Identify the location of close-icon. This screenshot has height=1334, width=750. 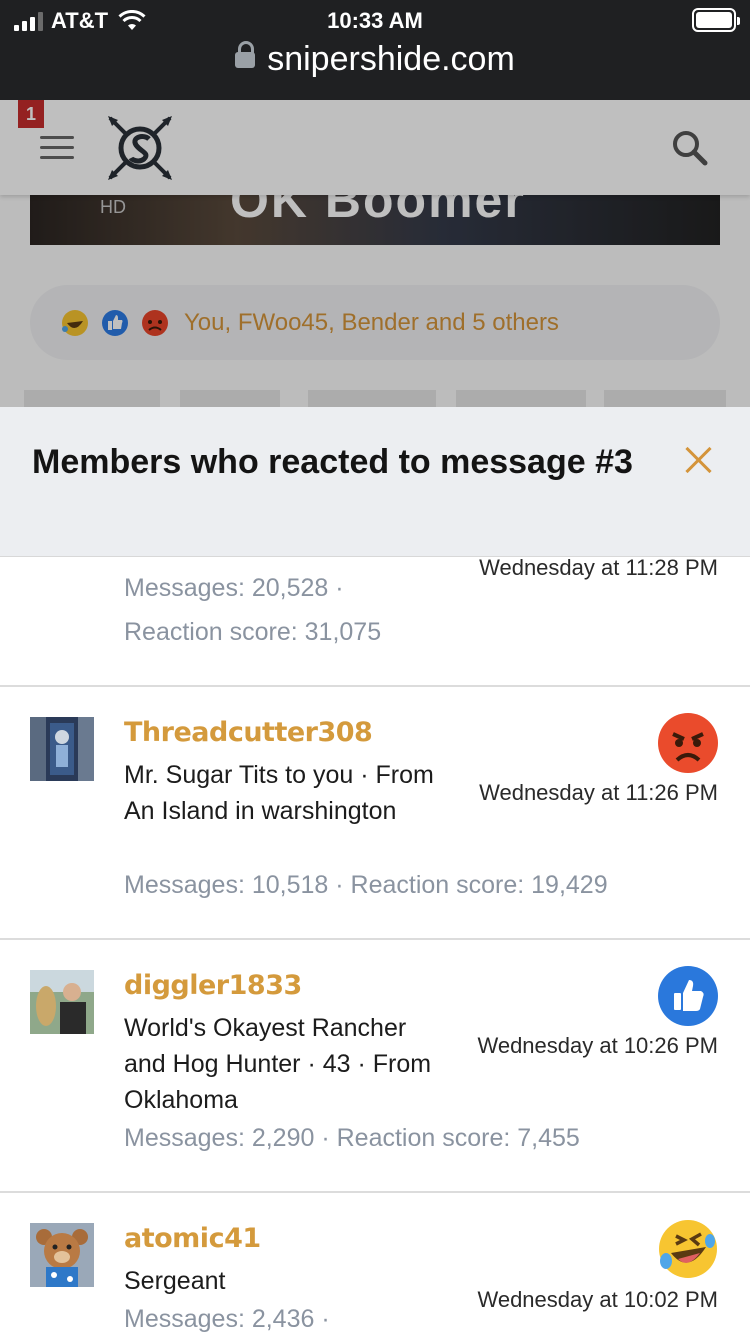
(699, 460).